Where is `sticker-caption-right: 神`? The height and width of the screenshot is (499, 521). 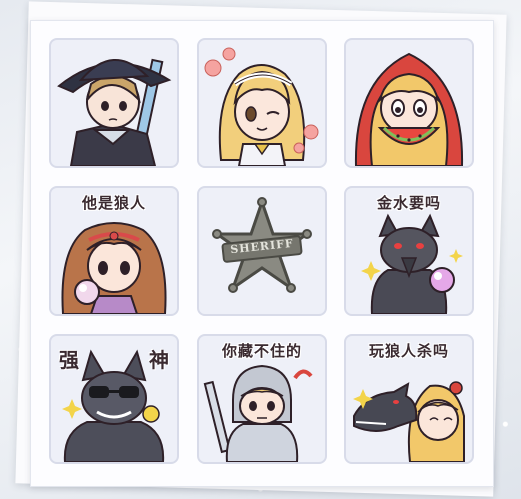
sticker-caption-right: 神 is located at coordinates (159, 360).